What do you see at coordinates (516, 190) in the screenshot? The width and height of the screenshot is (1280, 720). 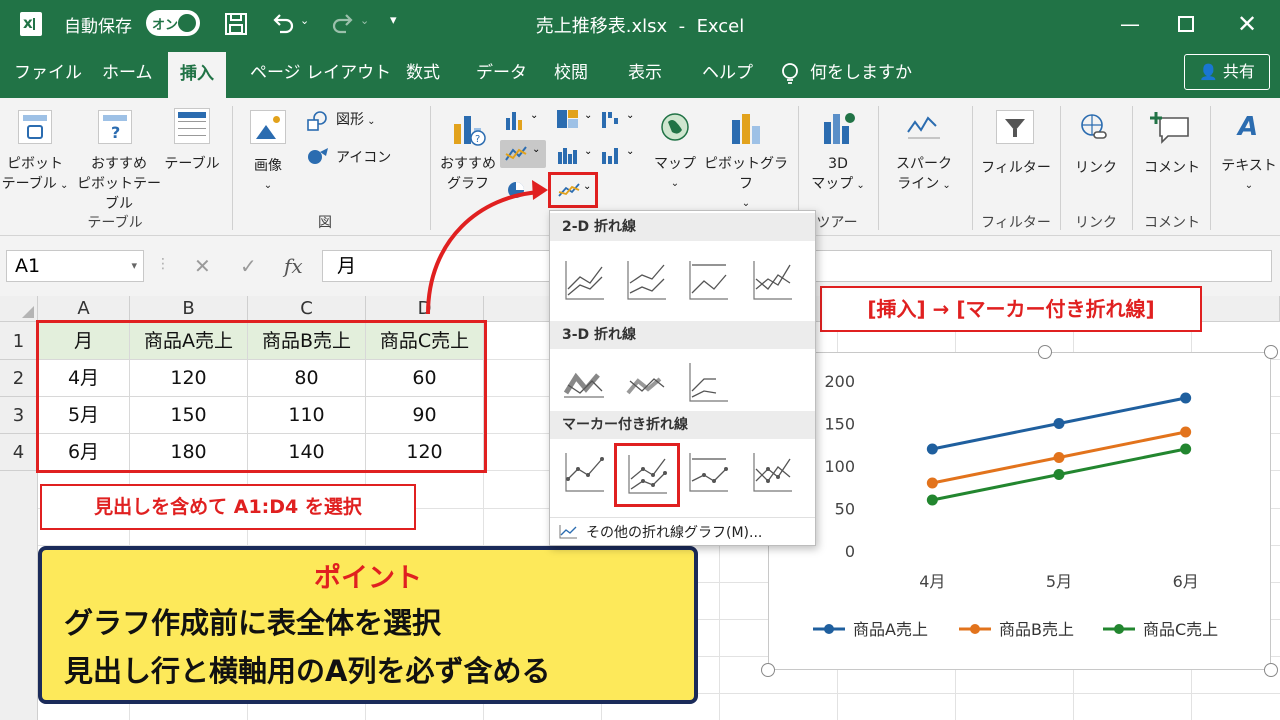 I see `pie-chart-icon` at bounding box center [516, 190].